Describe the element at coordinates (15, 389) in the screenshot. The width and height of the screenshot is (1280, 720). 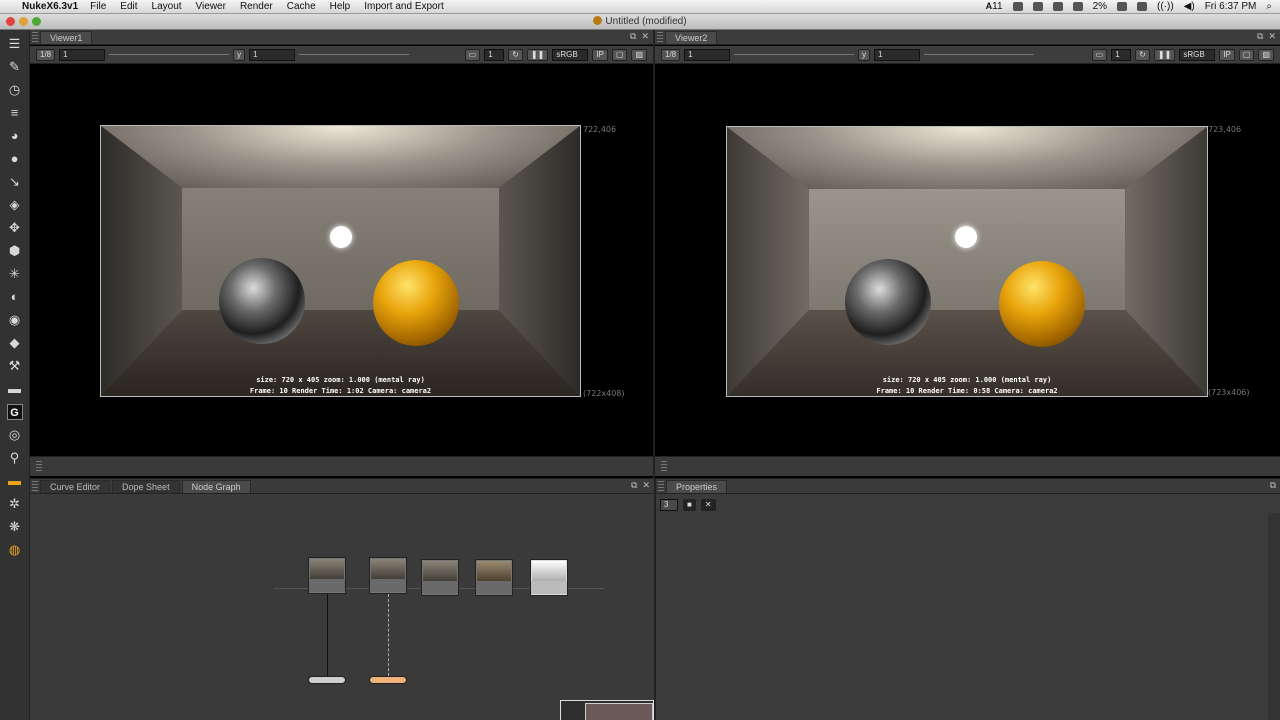
I see `other-nodes-icon: ▬` at that location.